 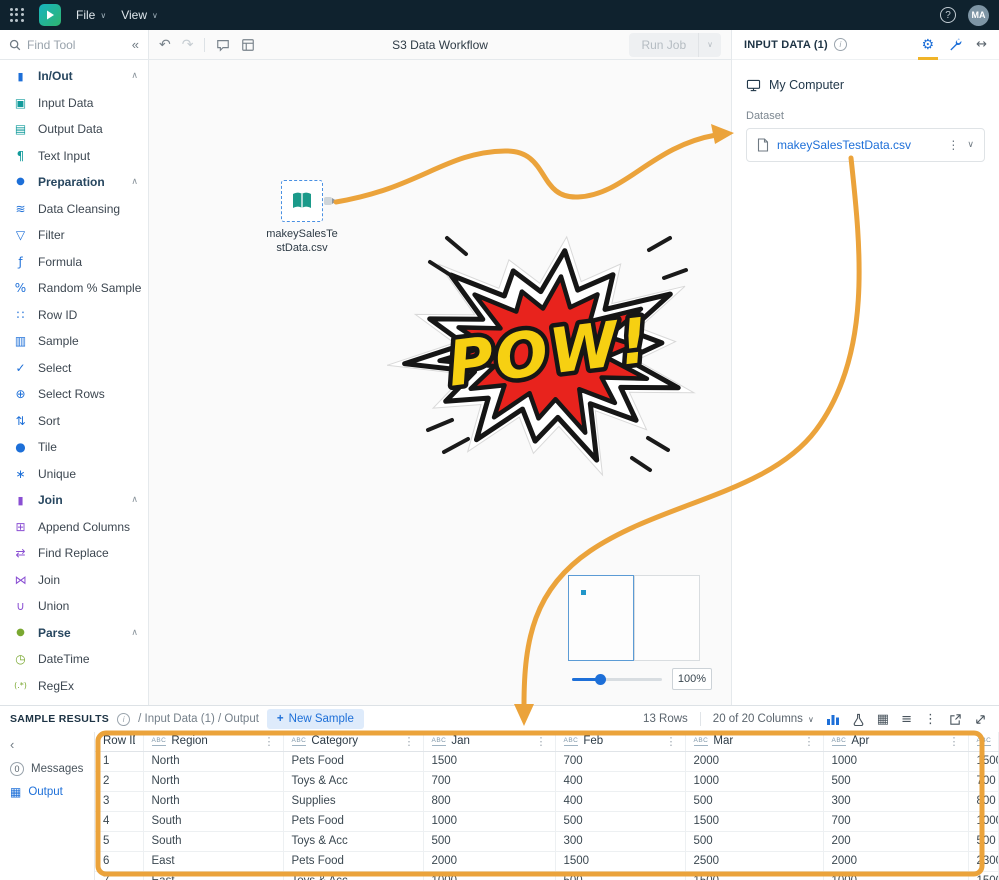 I want to click on tool-label: Join, so click(x=49, y=579).